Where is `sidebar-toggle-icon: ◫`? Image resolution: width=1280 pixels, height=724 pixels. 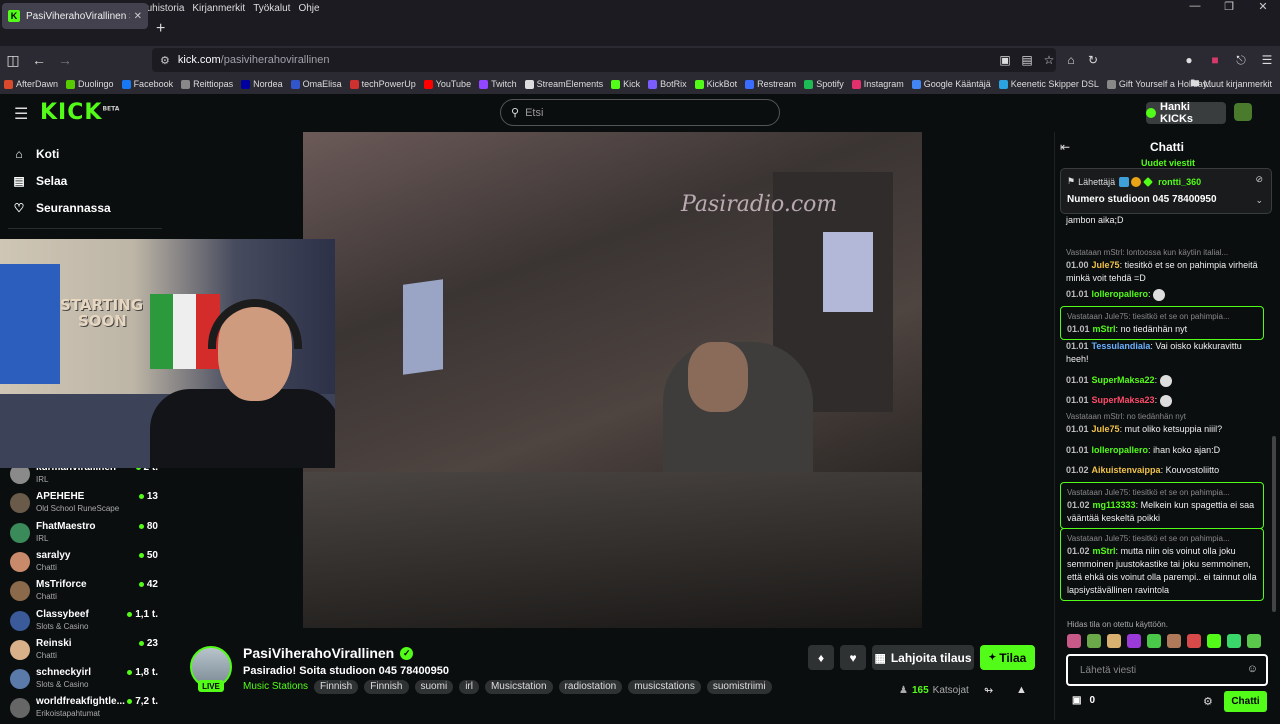
sidebar-toggle-icon: ◫ is located at coordinates (13, 60).